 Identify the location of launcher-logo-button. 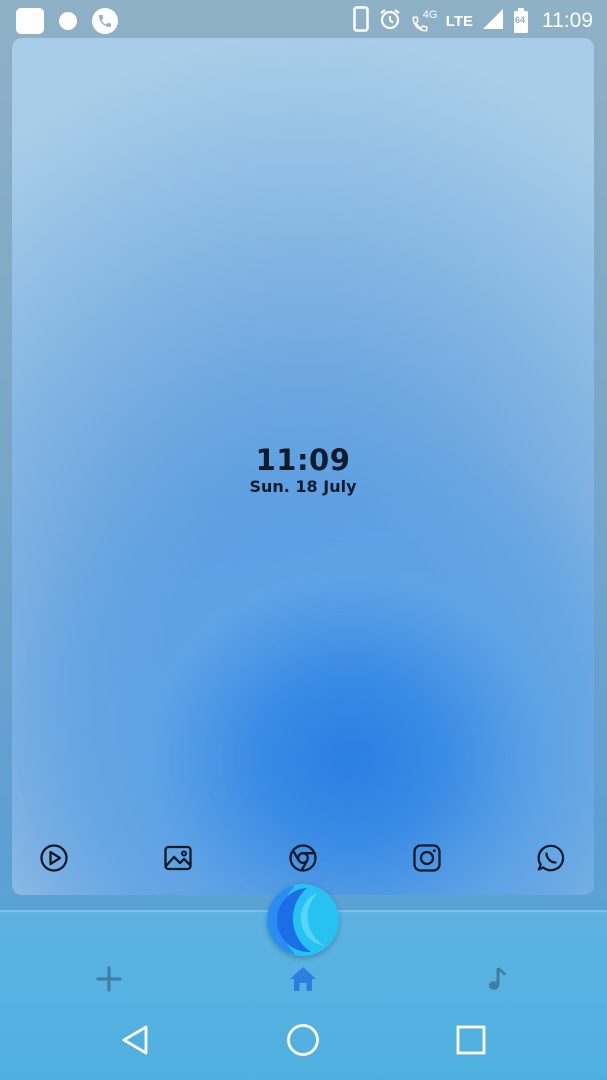
(303, 920).